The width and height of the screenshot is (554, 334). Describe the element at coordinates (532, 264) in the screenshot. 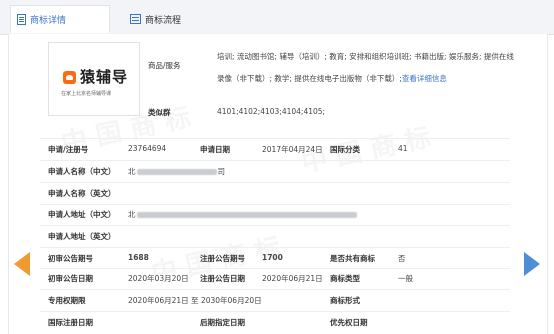

I see `next-arrow-icon` at that location.